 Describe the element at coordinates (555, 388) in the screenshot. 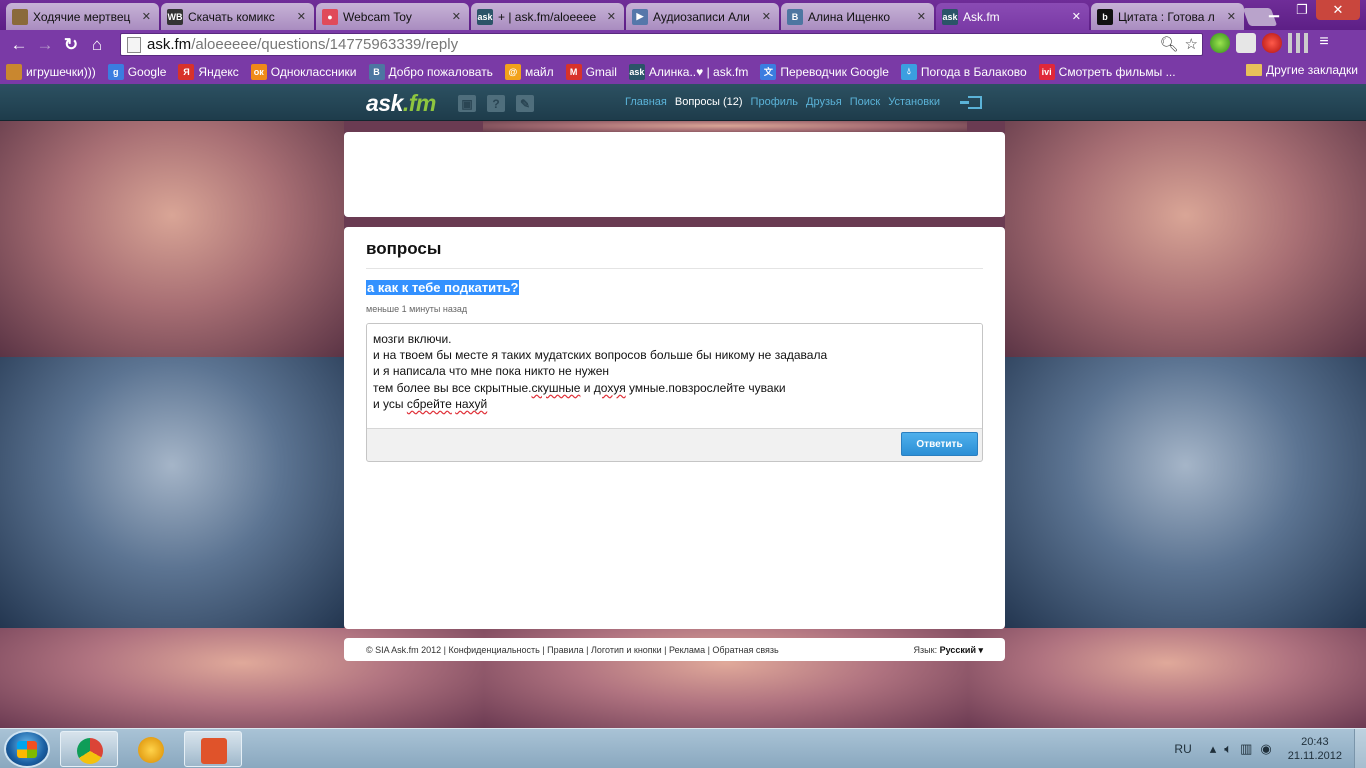

I see `spellcheck-word: скушные` at that location.